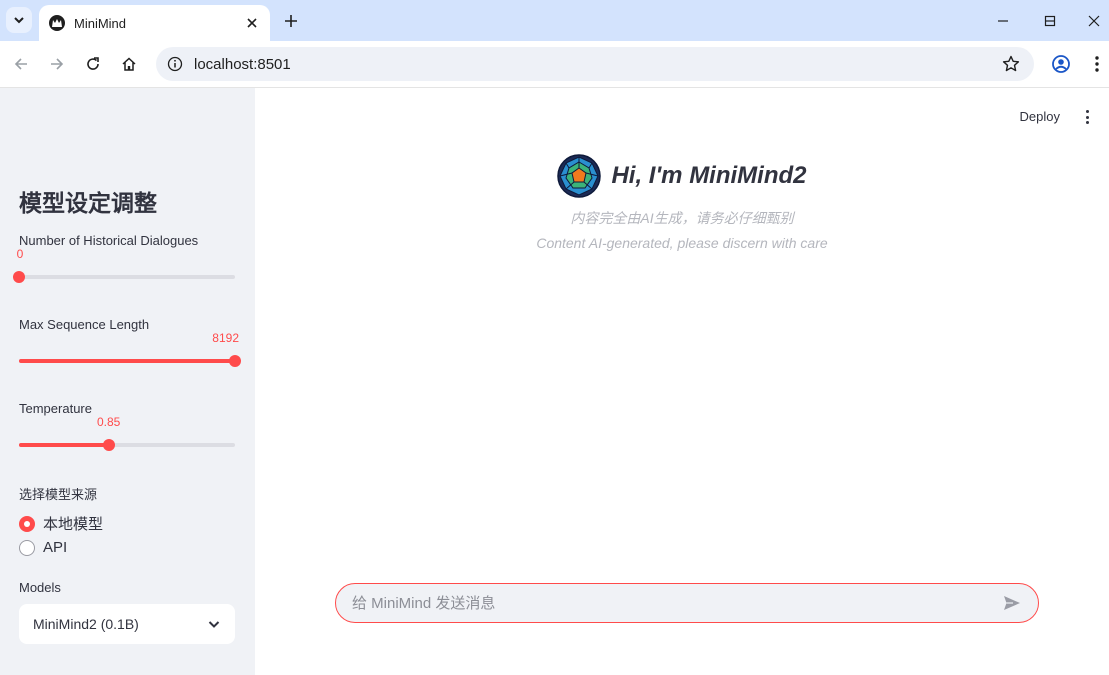 The width and height of the screenshot is (1109, 675). What do you see at coordinates (554, 20) in the screenshot?
I see `browser-tab-bar: MiniMind` at bounding box center [554, 20].